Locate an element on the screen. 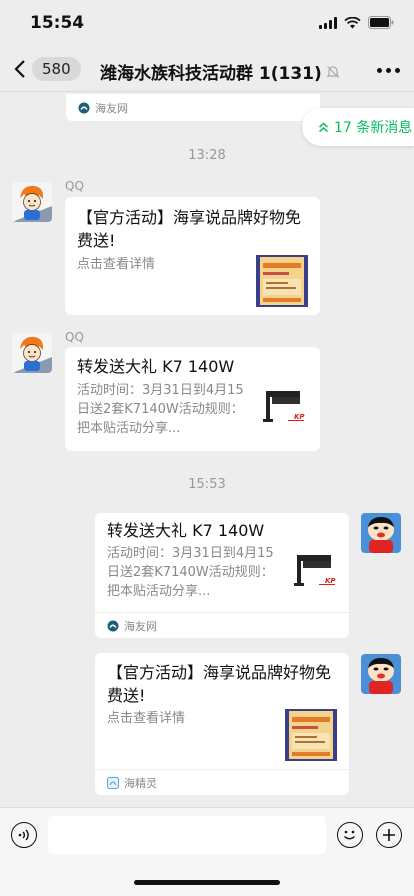 This screenshot has width=414, height=896. status-icons is located at coordinates (356, 22).